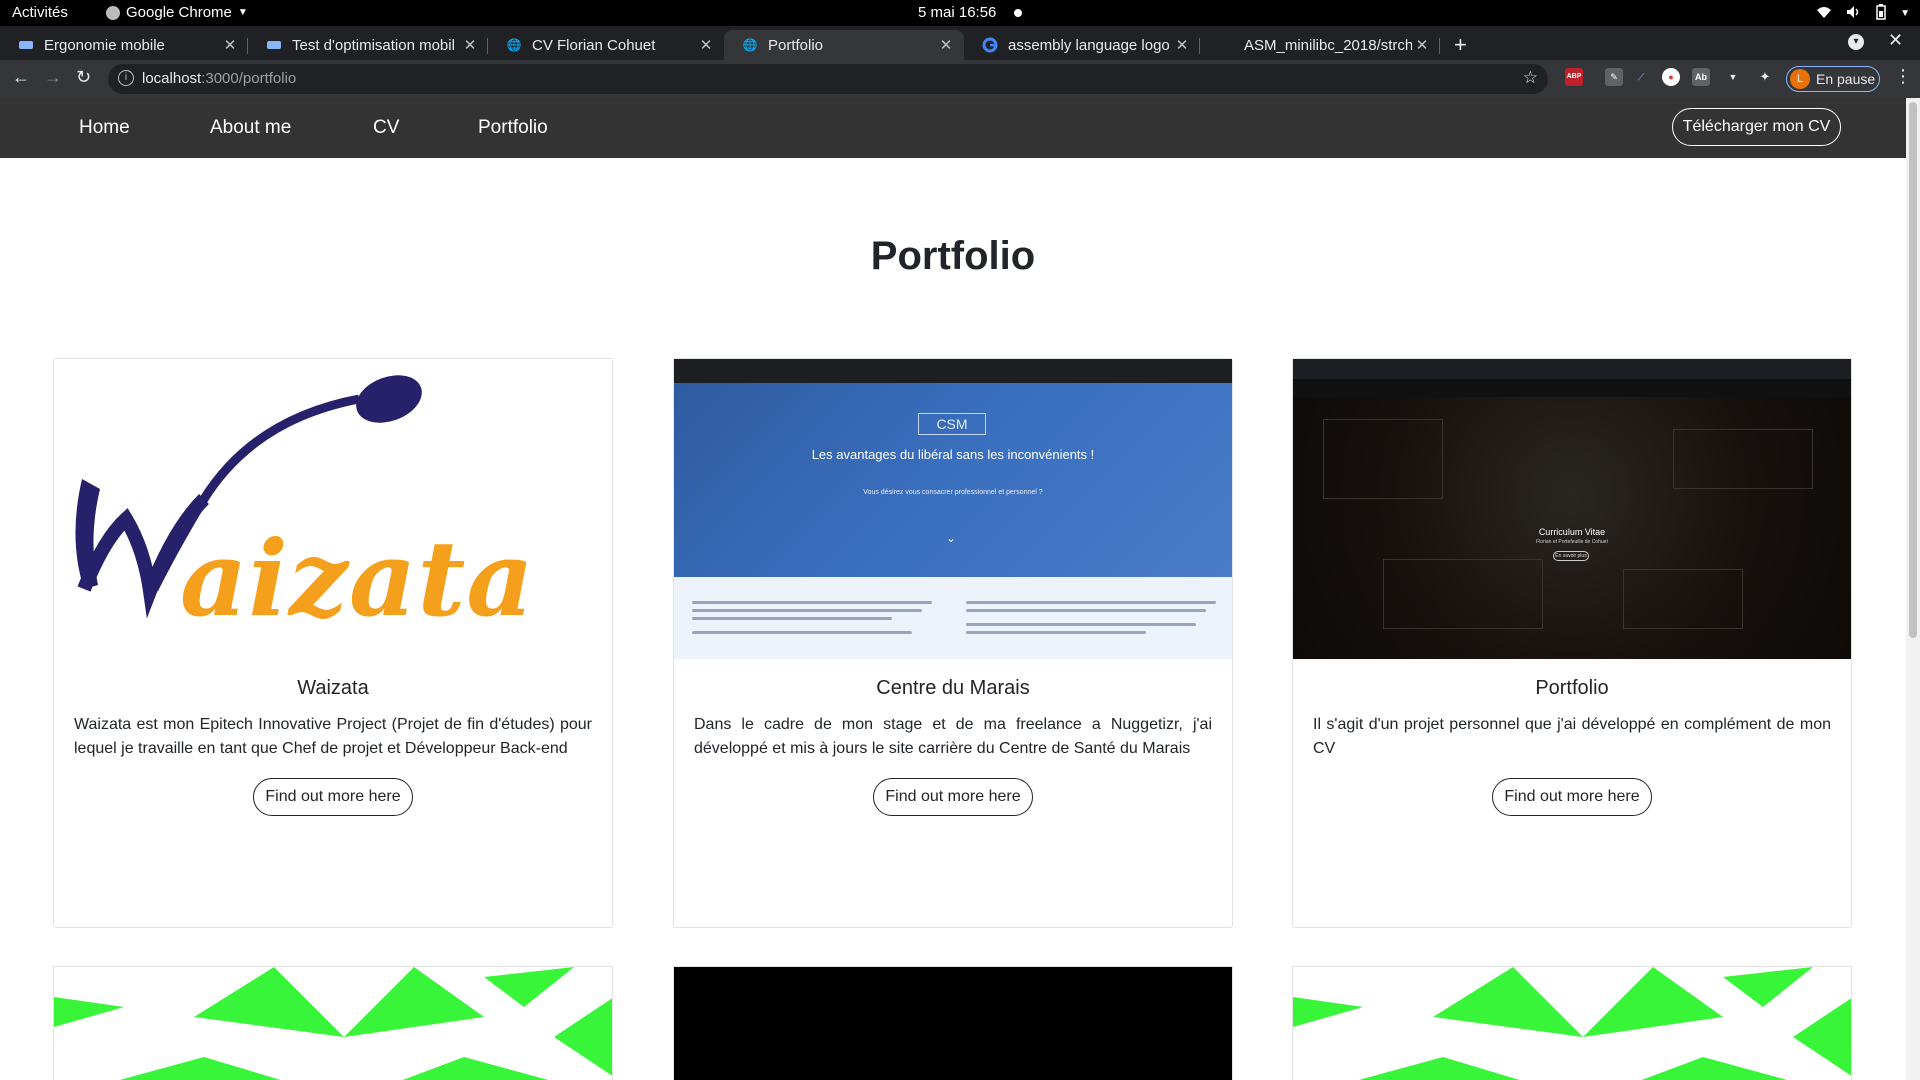 This screenshot has height=1080, width=1920. I want to click on project-card-dark, so click(953, 1023).